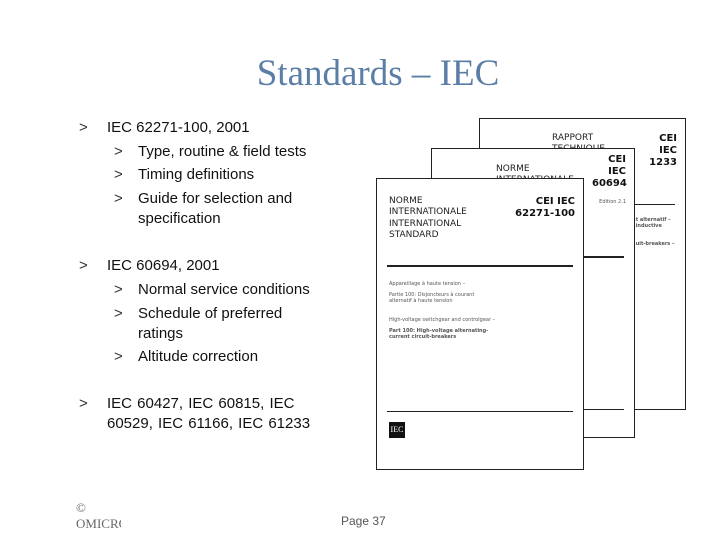  Describe the element at coordinates (428, 206) in the screenshot. I see `doc-heading: NORME INTERNATIONALE` at that location.